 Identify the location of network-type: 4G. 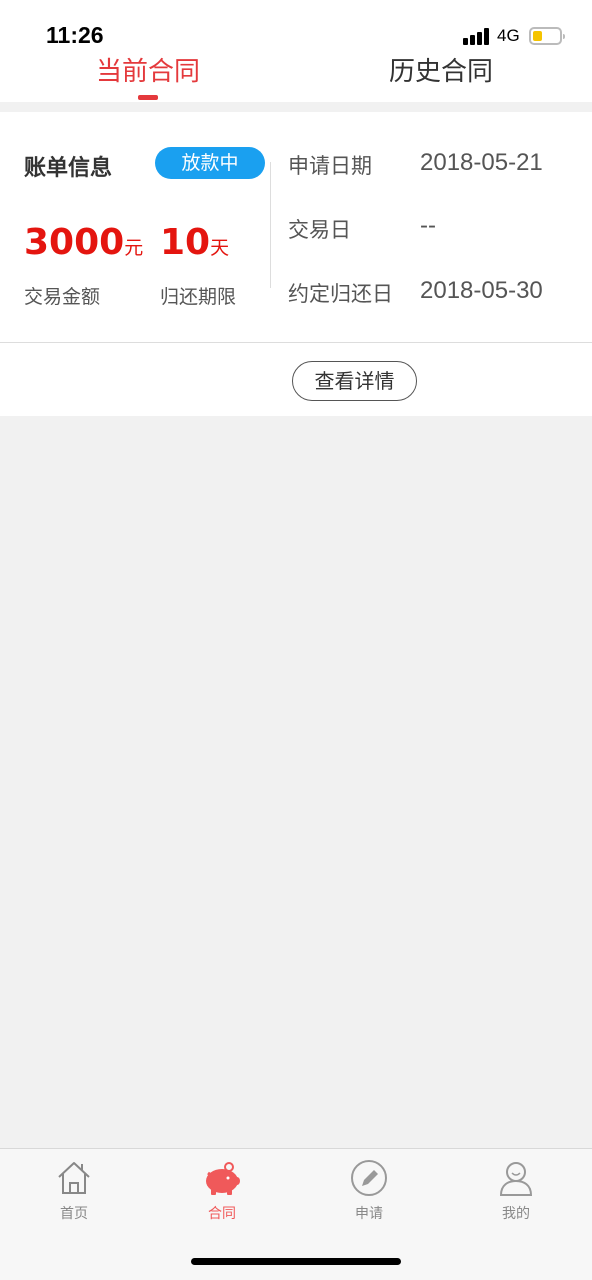
(508, 35).